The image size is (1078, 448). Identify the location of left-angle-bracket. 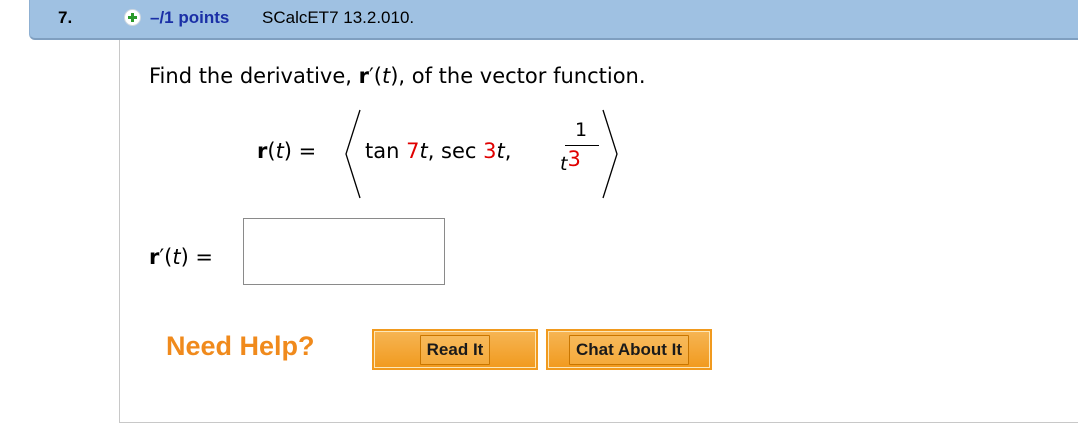
(353, 154).